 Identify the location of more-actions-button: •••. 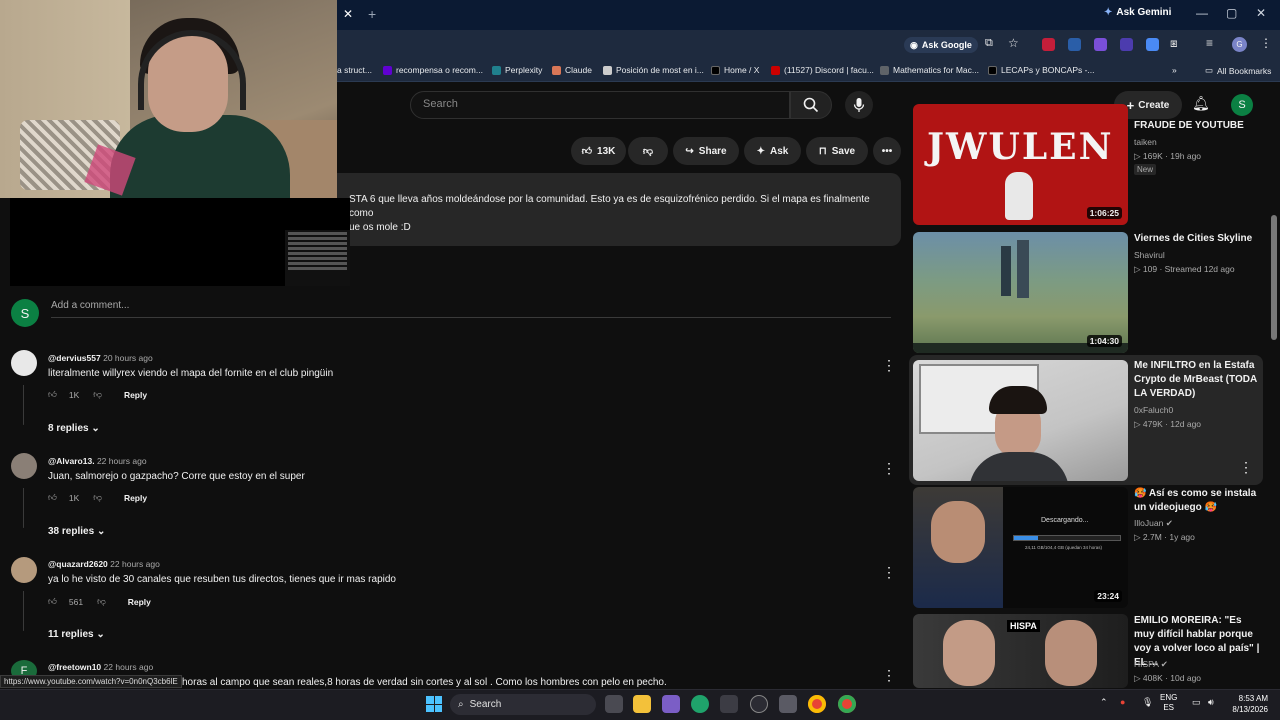
(887, 151).